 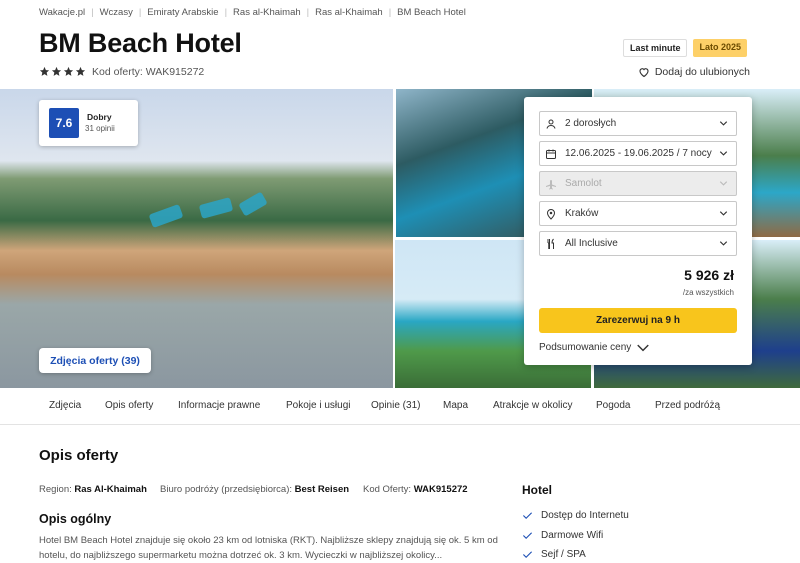 I want to click on amenity-item: Darmowe Wifi, so click(x=562, y=535).